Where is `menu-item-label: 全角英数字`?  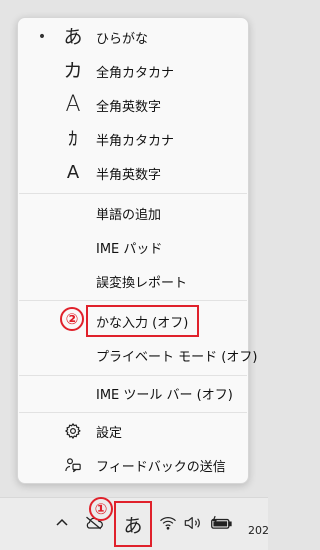
menu-item-label: 全角英数字 is located at coordinates (129, 107).